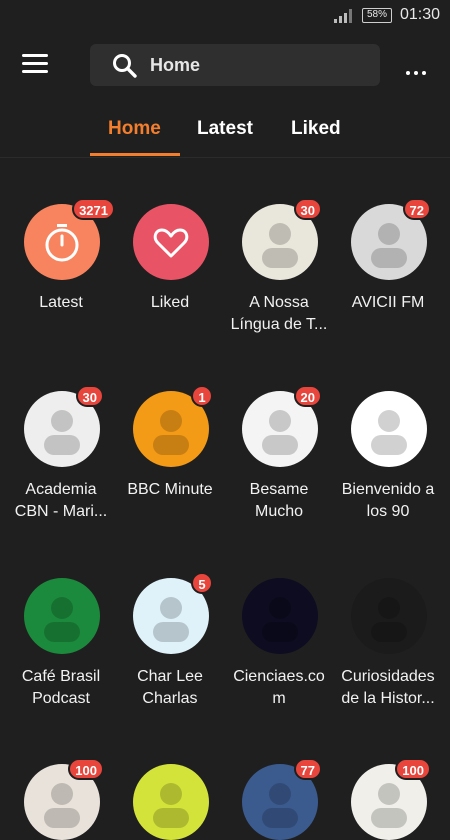 The height and width of the screenshot is (840, 450). Describe the element at coordinates (61, 698) in the screenshot. I see `podcast-title-line2: Podcast` at that location.